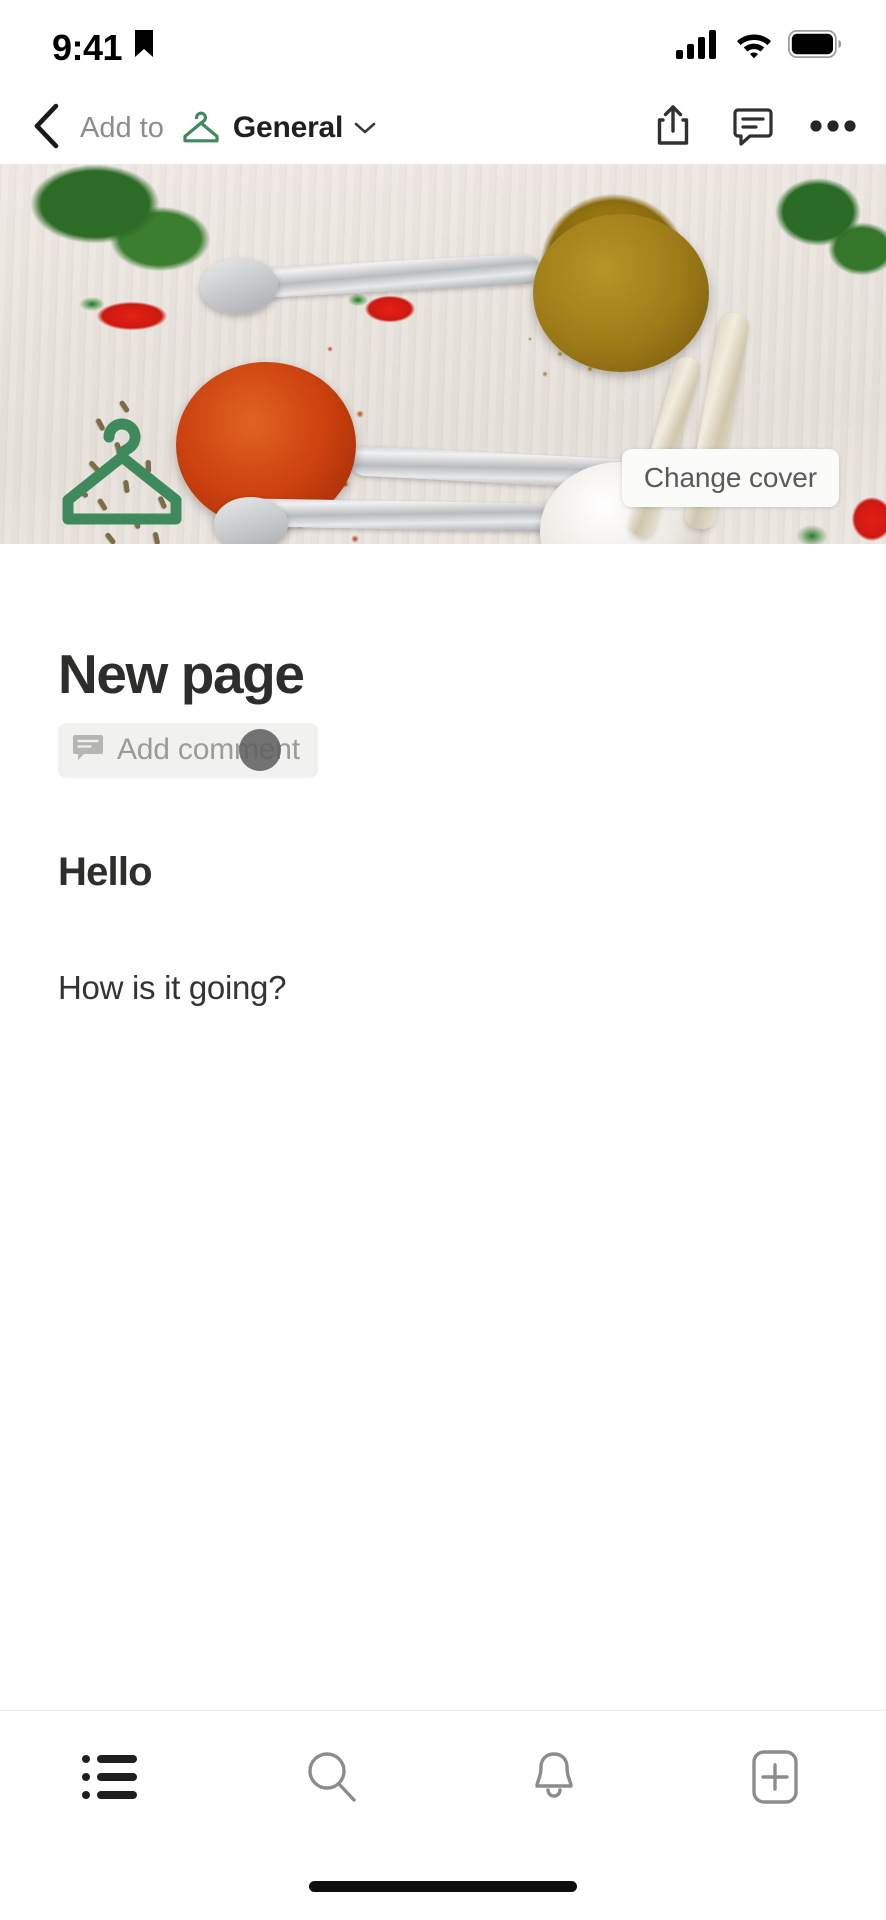 The width and height of the screenshot is (886, 1920). I want to click on search-icon, so click(332, 1779).